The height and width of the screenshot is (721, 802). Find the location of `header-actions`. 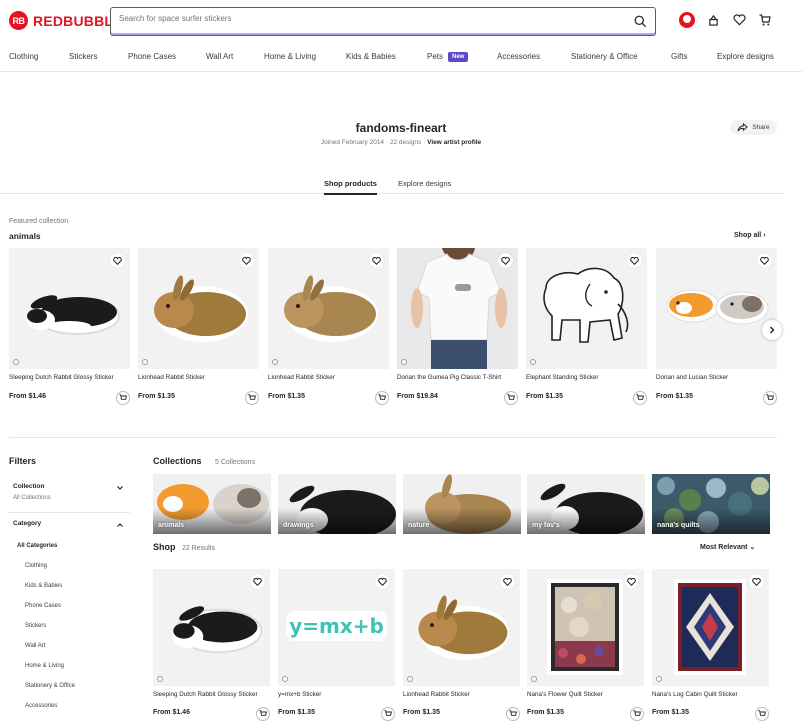

header-actions is located at coordinates (726, 20).